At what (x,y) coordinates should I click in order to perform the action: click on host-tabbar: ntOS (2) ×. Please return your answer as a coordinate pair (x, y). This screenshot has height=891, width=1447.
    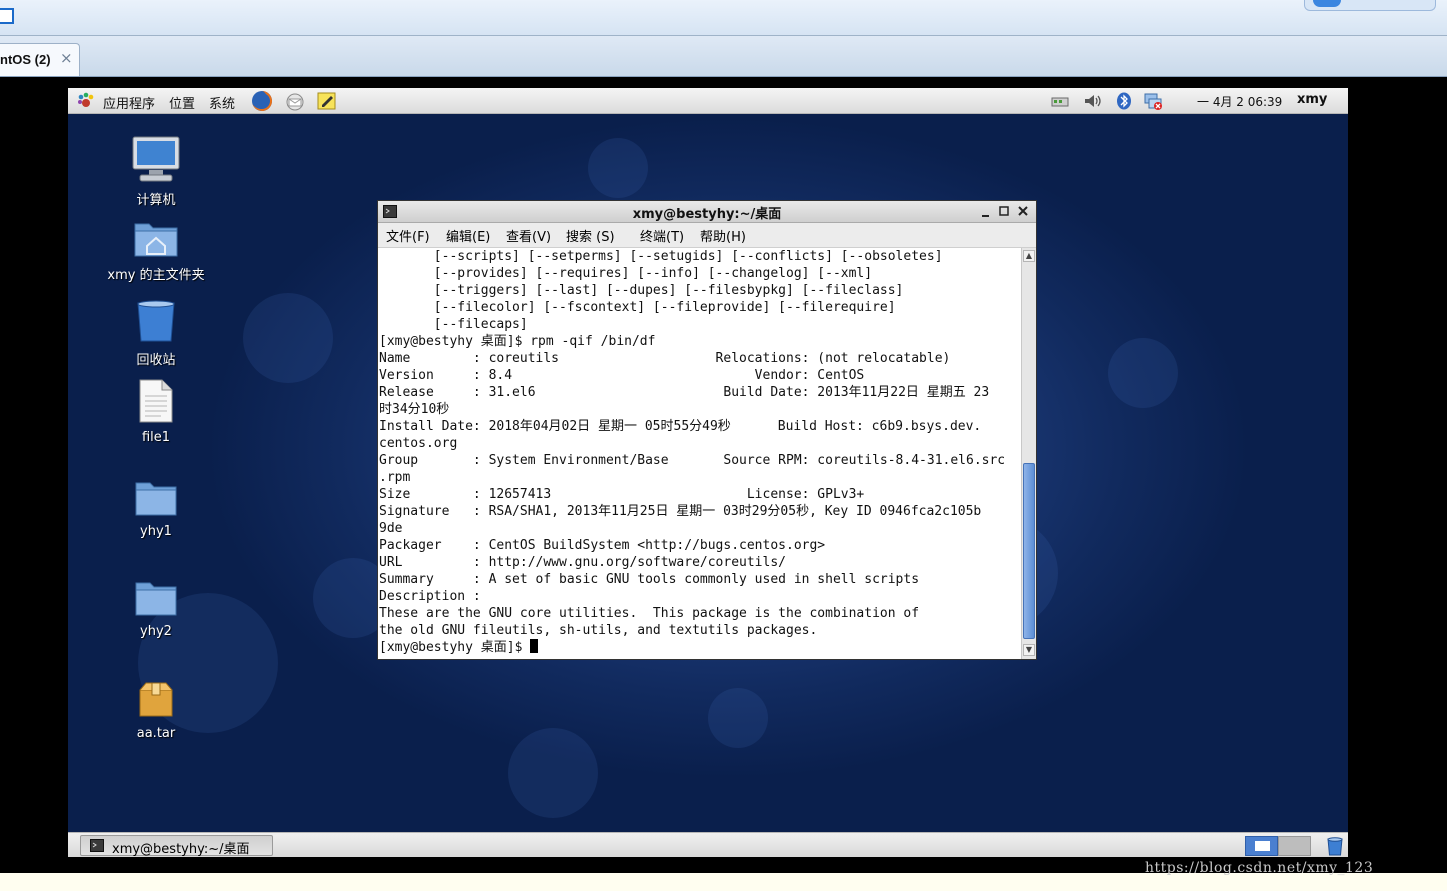
    Looking at the image, I should click on (723, 56).